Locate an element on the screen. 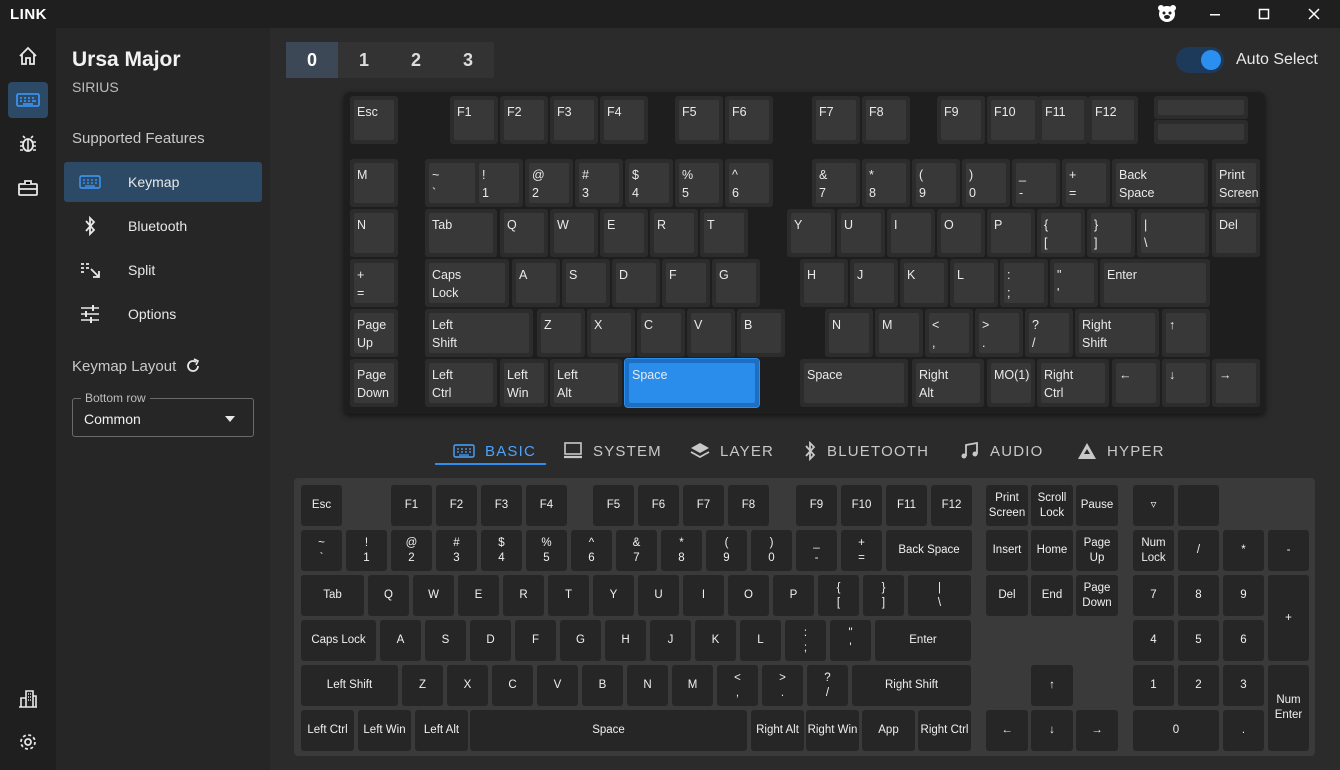  sidebar-item-options: Options is located at coordinates (163, 314).